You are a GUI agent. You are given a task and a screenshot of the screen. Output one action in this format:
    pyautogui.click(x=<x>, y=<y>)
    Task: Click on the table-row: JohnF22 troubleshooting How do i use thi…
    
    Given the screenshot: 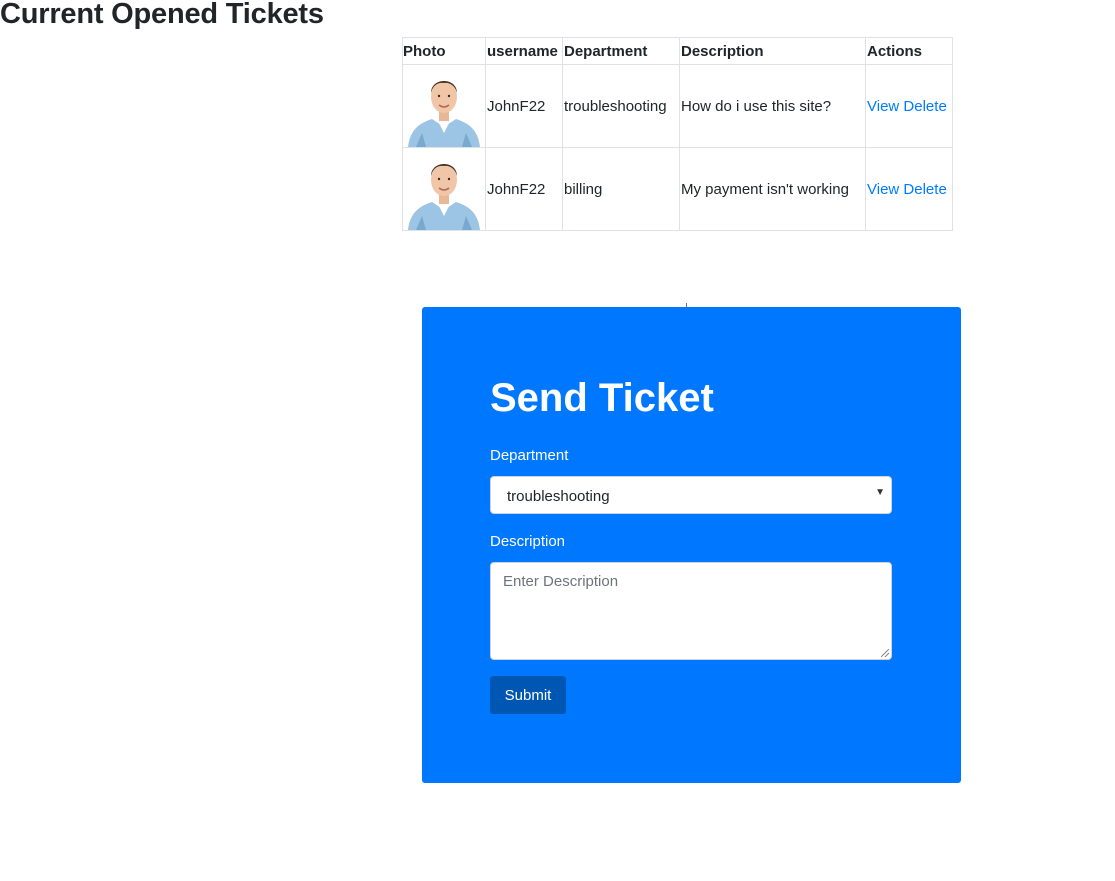 What is the action you would take?
    pyautogui.click(x=677, y=106)
    